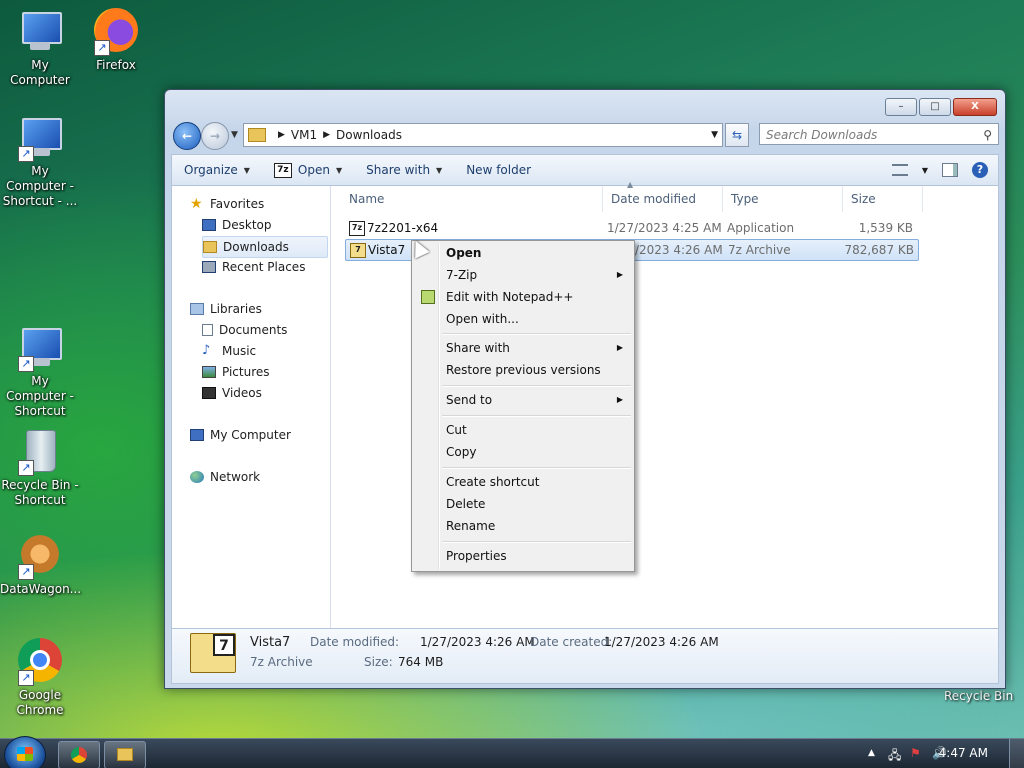 Image resolution: width=1024 pixels, height=768 pixels. Describe the element at coordinates (523, 452) in the screenshot. I see `menu-item-copy: Copy` at that location.